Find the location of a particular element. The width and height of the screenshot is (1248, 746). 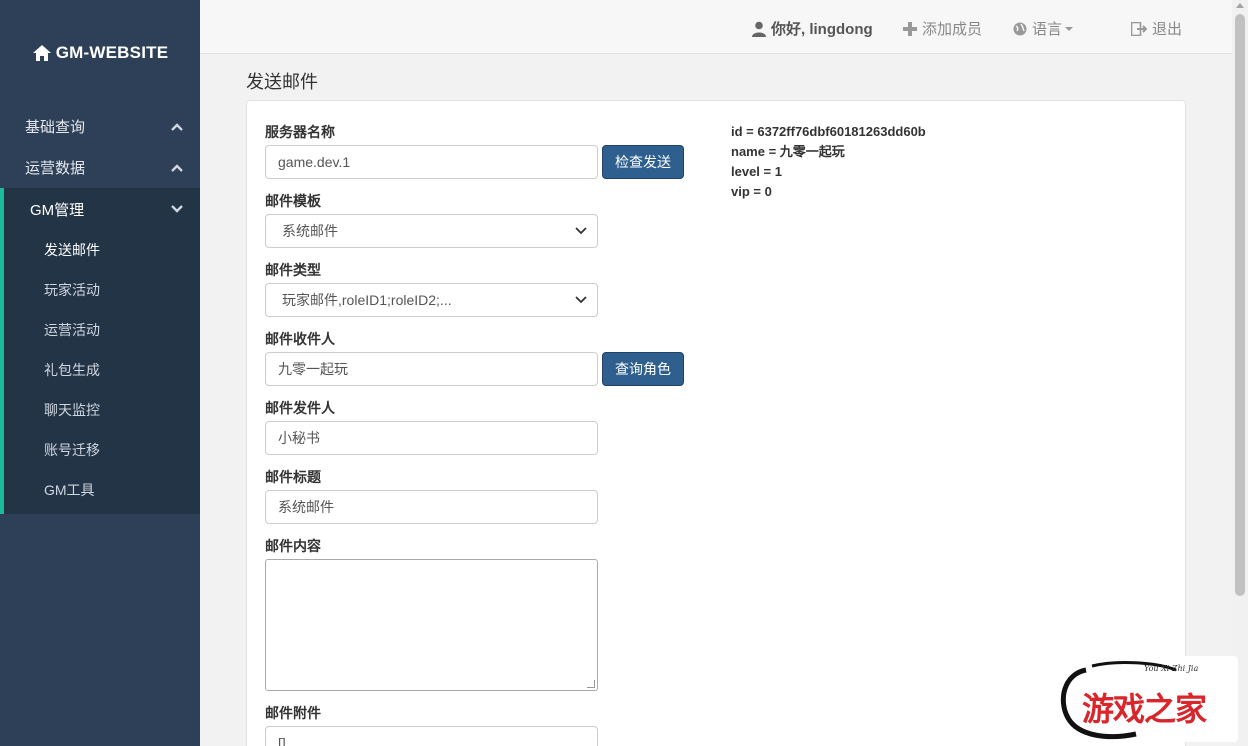

user-greeting: 你好, lingdong is located at coordinates (812, 28).